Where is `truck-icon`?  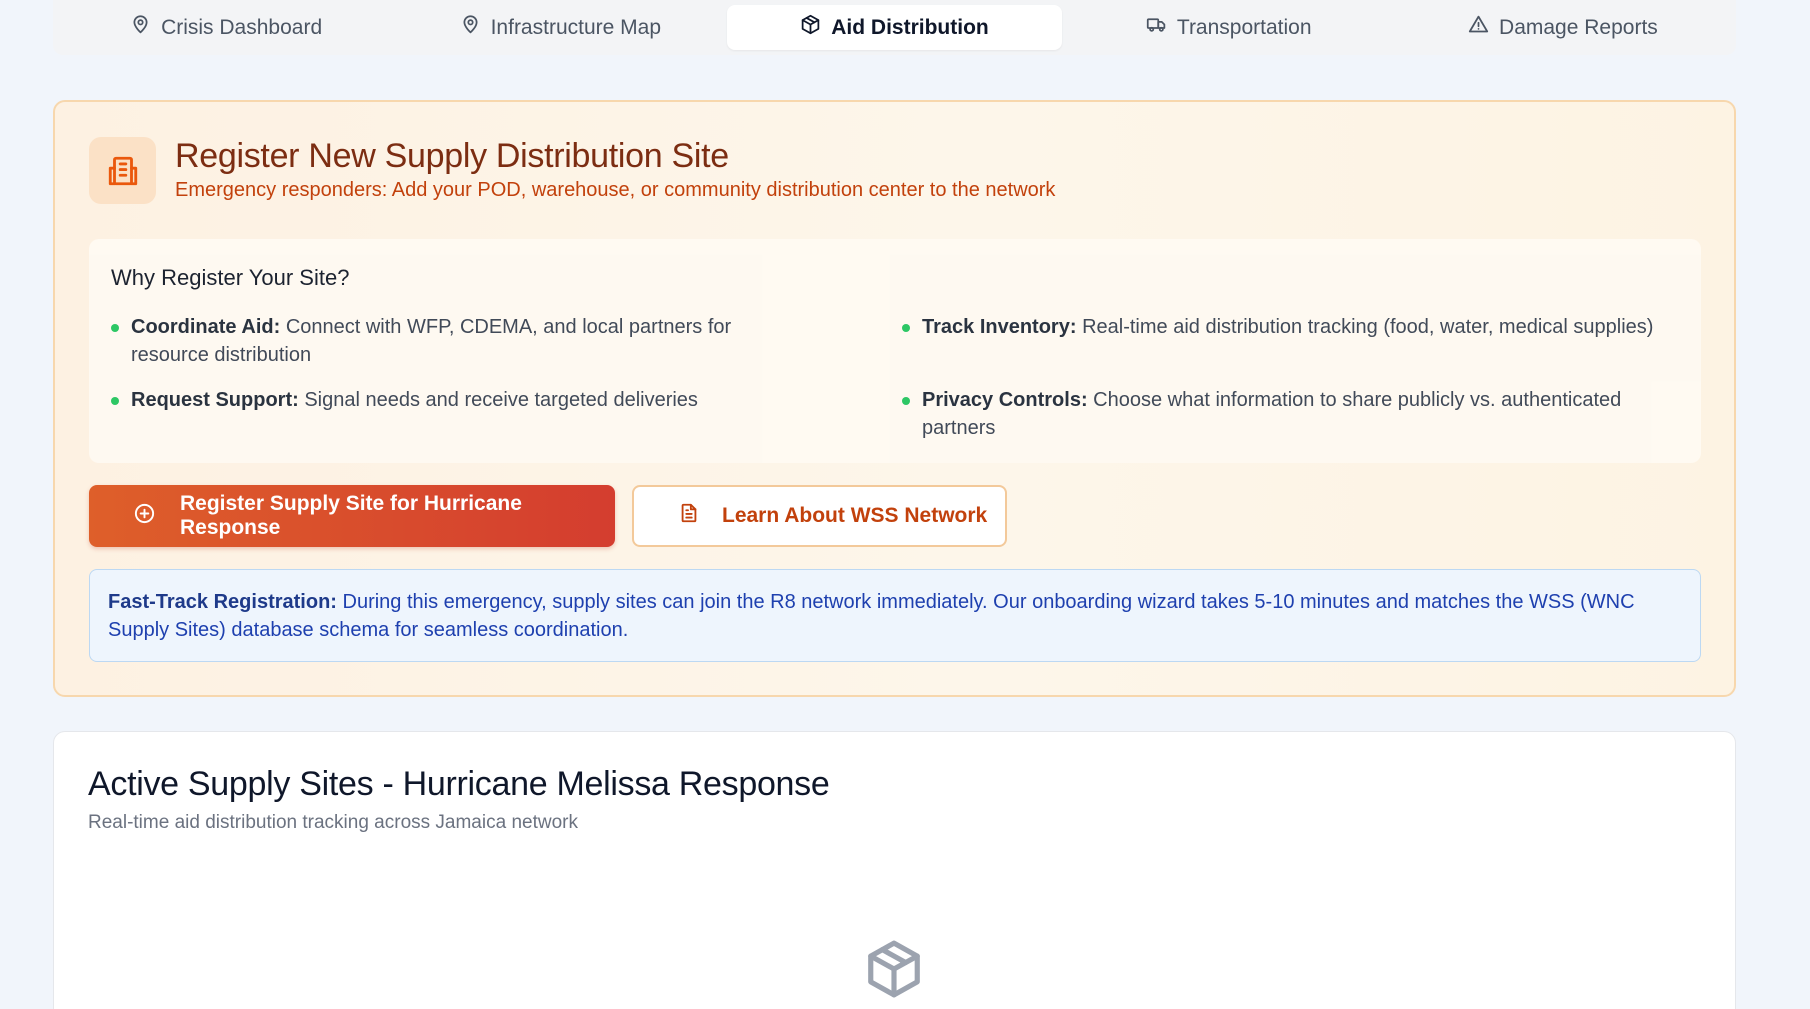
truck-icon is located at coordinates (1156, 27).